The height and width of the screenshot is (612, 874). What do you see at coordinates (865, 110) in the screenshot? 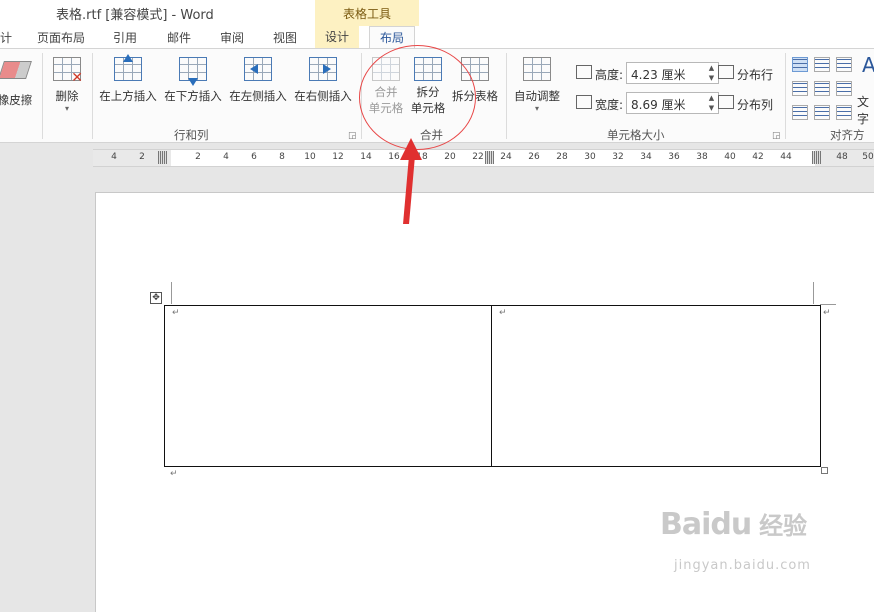
I see `text-direction-button: 文字` at bounding box center [865, 110].